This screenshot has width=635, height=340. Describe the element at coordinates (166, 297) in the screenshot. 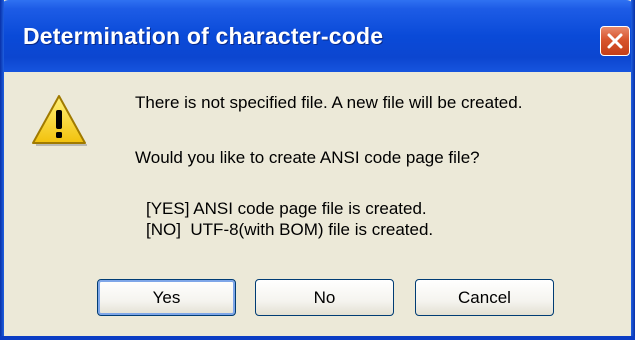

I see `yes-button: Yes` at that location.